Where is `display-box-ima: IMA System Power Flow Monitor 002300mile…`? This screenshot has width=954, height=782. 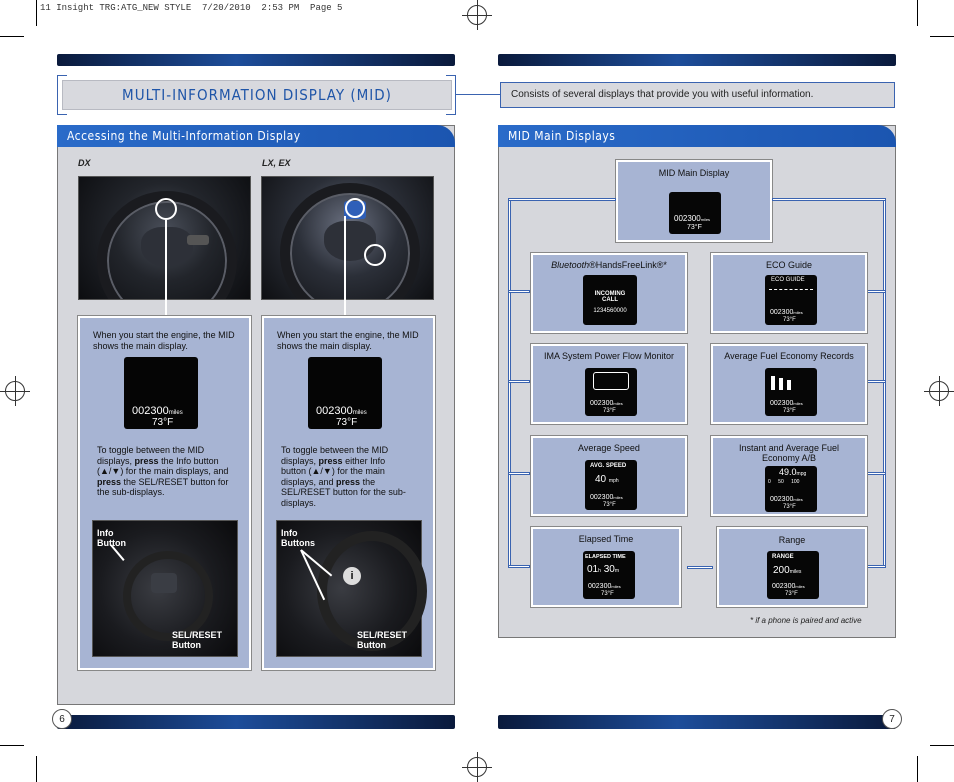
display-box-ima: IMA System Power Flow Monitor 002300mile… is located at coordinates (609, 384).